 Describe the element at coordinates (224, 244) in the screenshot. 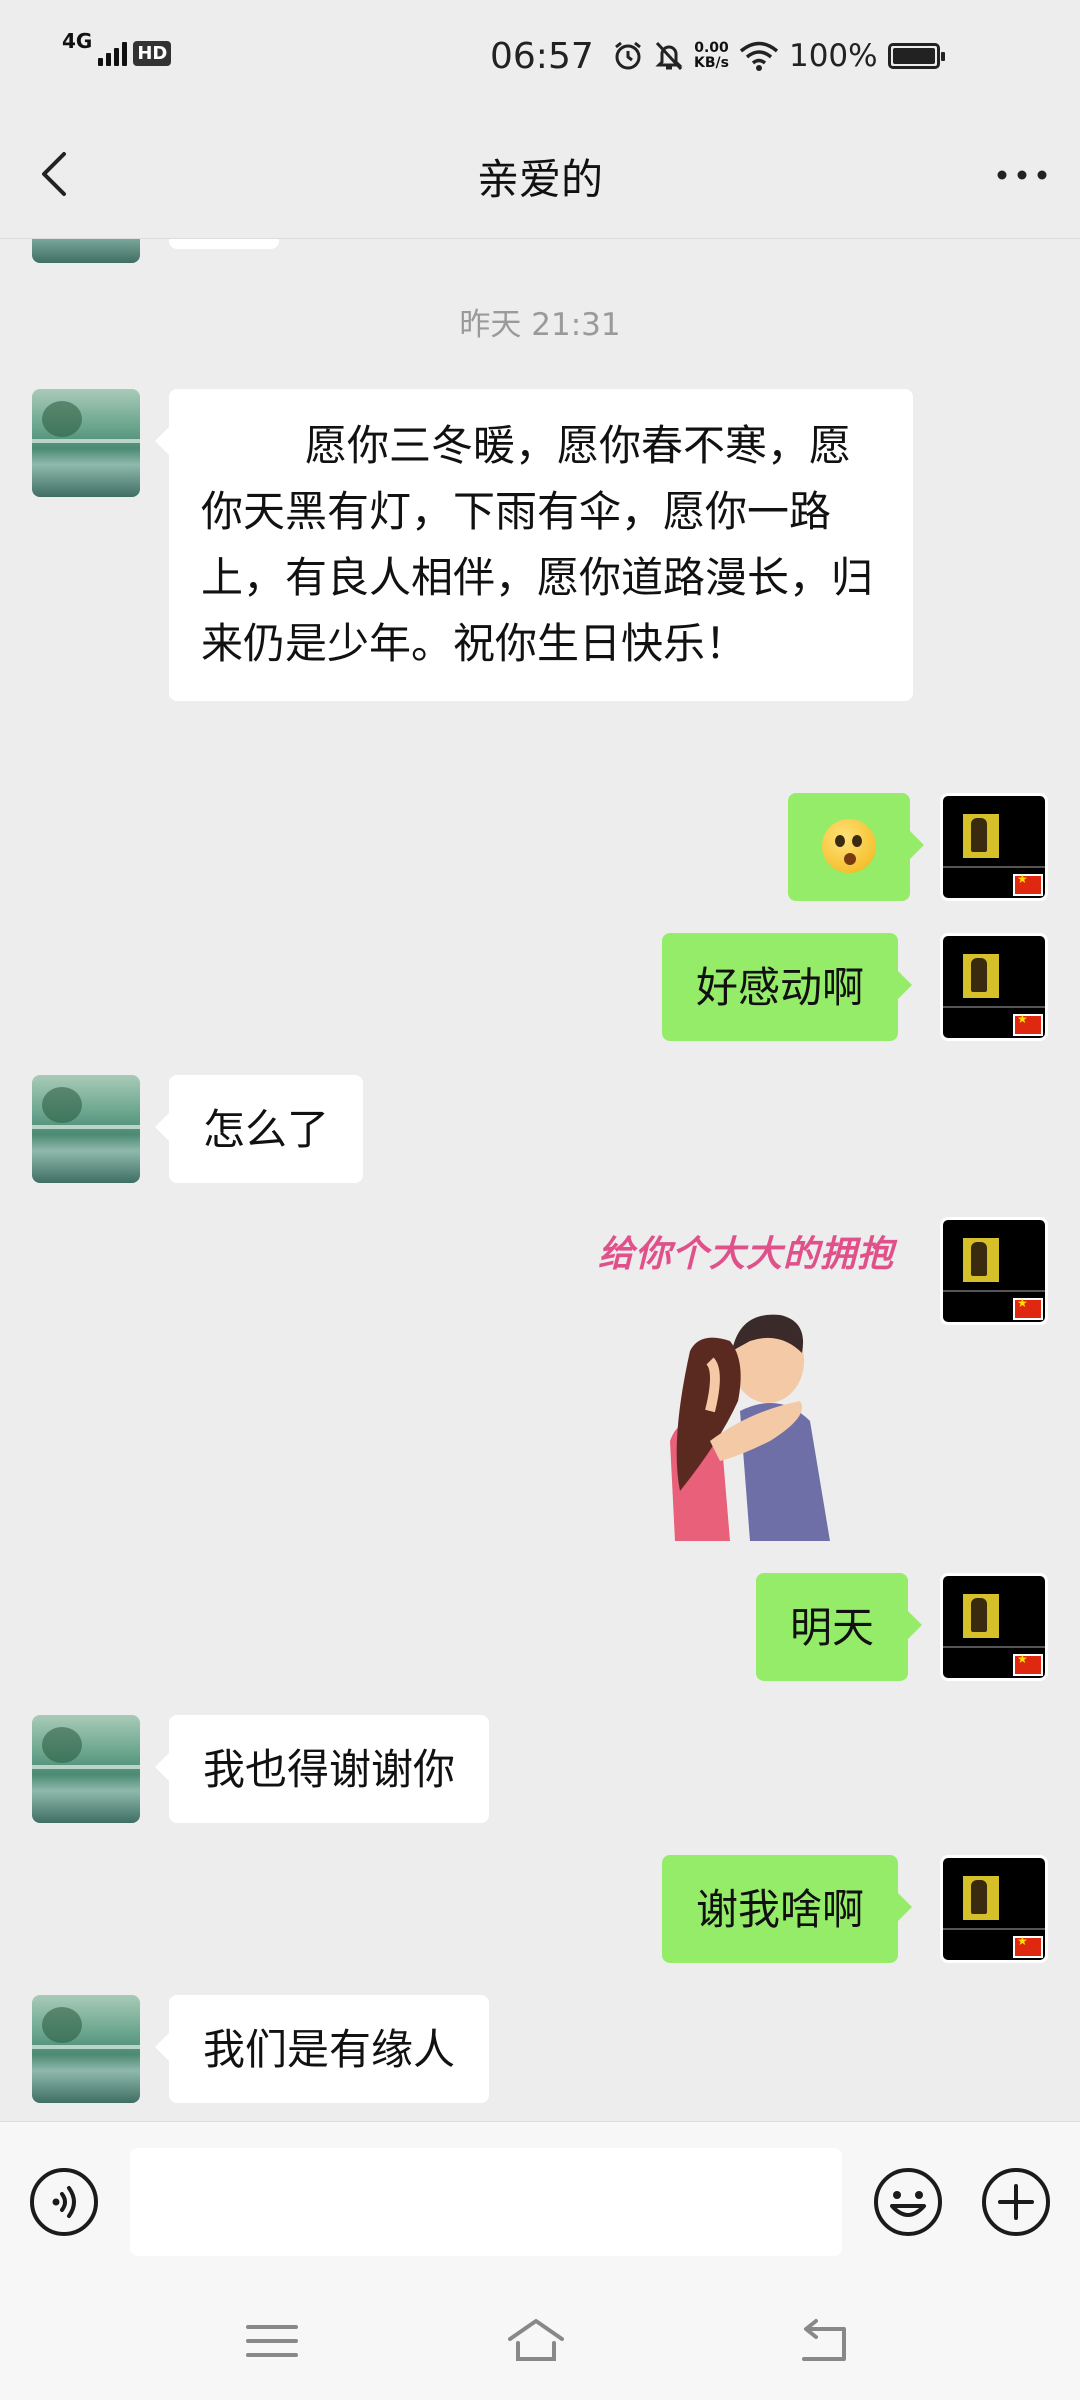

I see `message-bubble-clipped` at that location.